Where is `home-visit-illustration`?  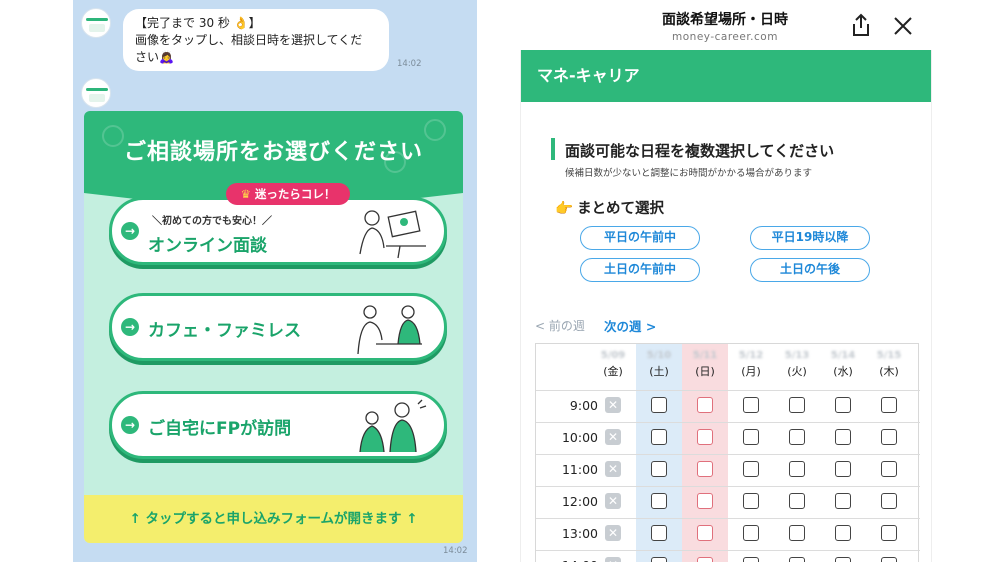 home-visit-illustration is located at coordinates (393, 426).